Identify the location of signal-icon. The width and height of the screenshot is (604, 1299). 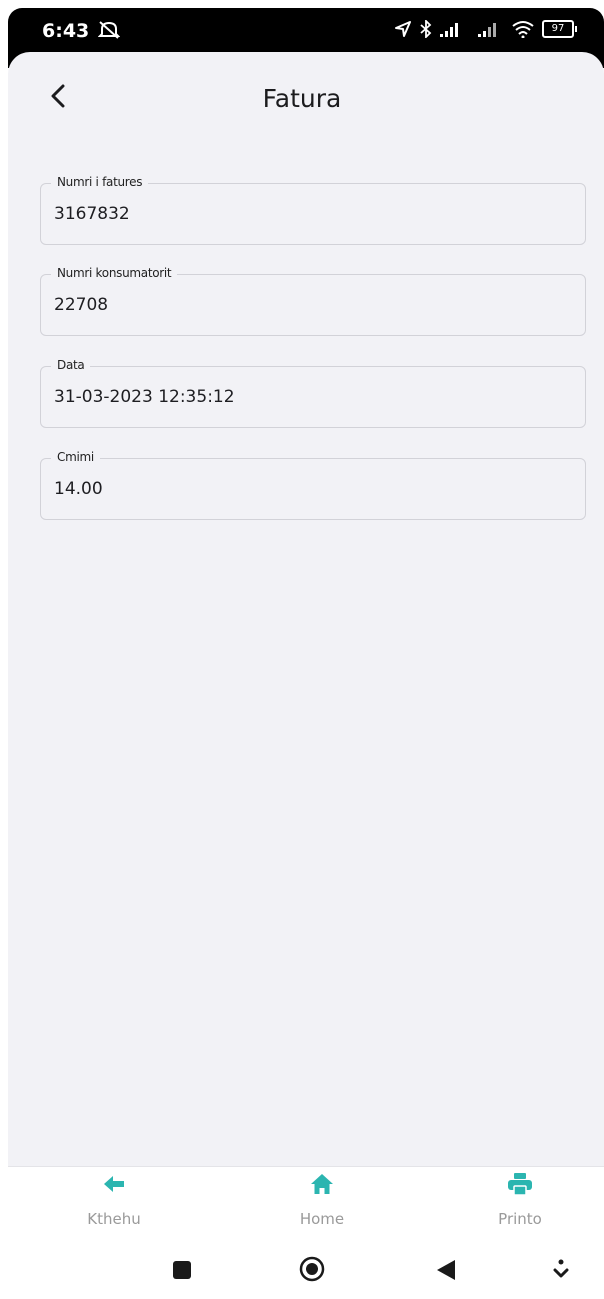
(455, 29).